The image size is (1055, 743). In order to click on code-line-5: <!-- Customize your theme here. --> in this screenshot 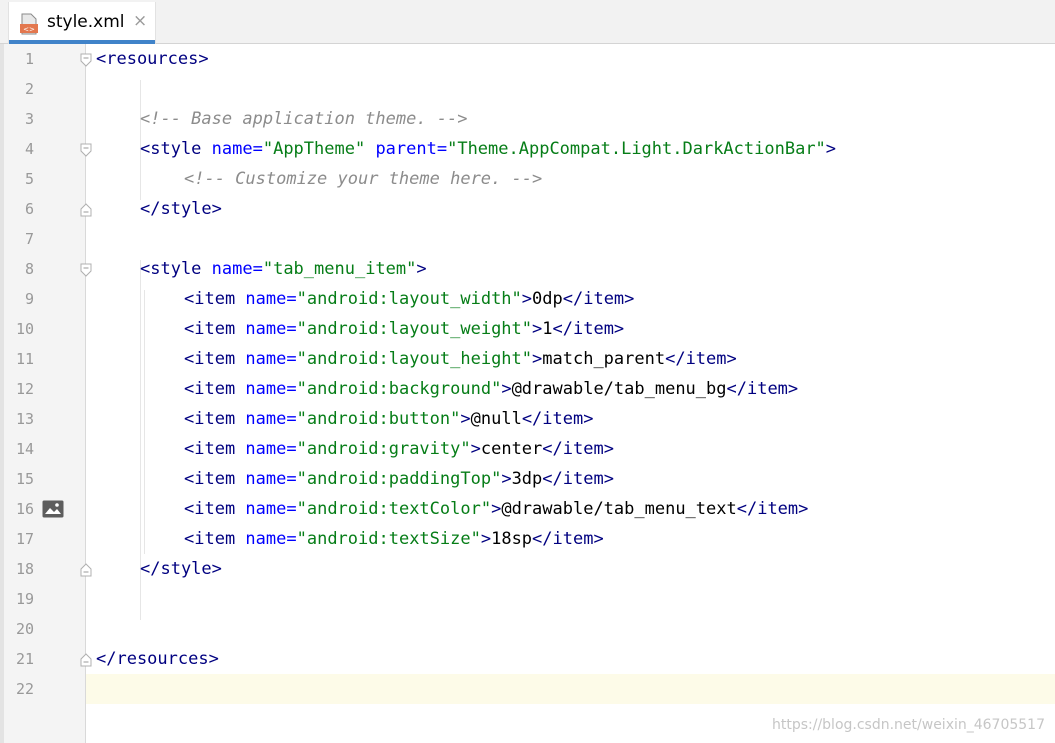, I will do `click(363, 179)`.